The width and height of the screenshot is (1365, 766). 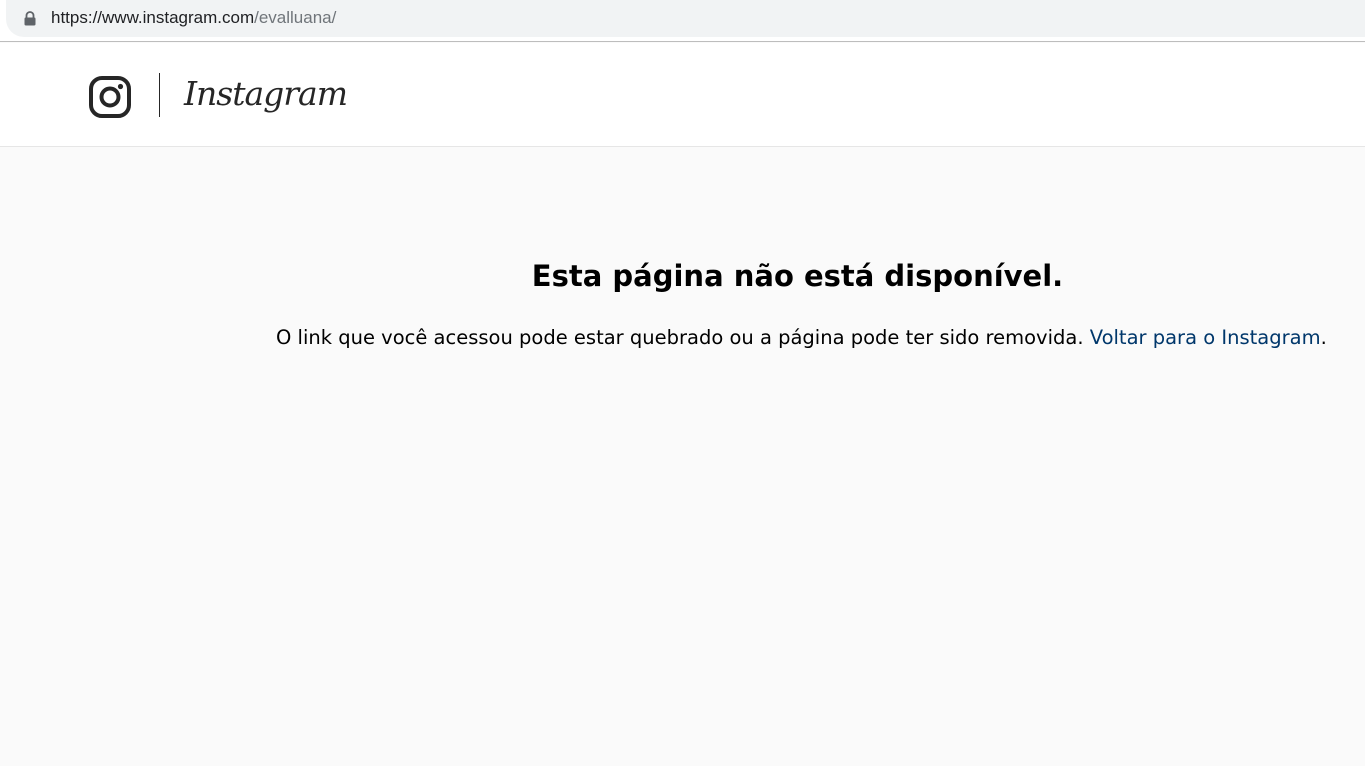 What do you see at coordinates (1205, 337) in the screenshot?
I see `back-to-instagram-link: Voltar para o Instagram` at bounding box center [1205, 337].